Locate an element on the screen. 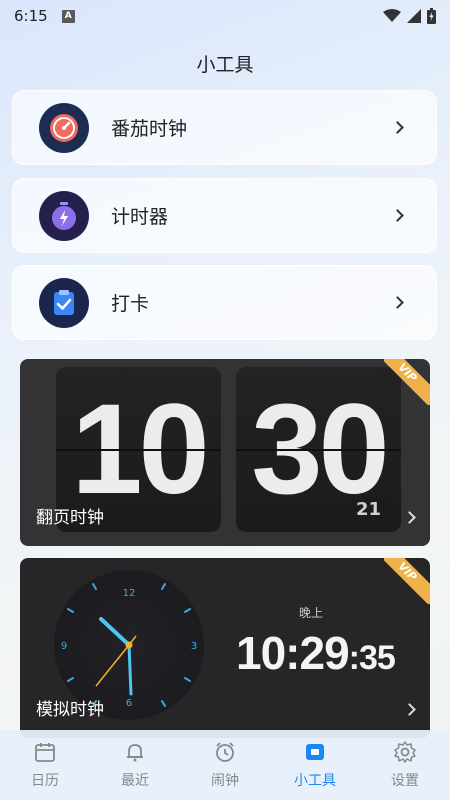 The height and width of the screenshot is (800, 450). dial-6: 6 is located at coordinates (129, 703).